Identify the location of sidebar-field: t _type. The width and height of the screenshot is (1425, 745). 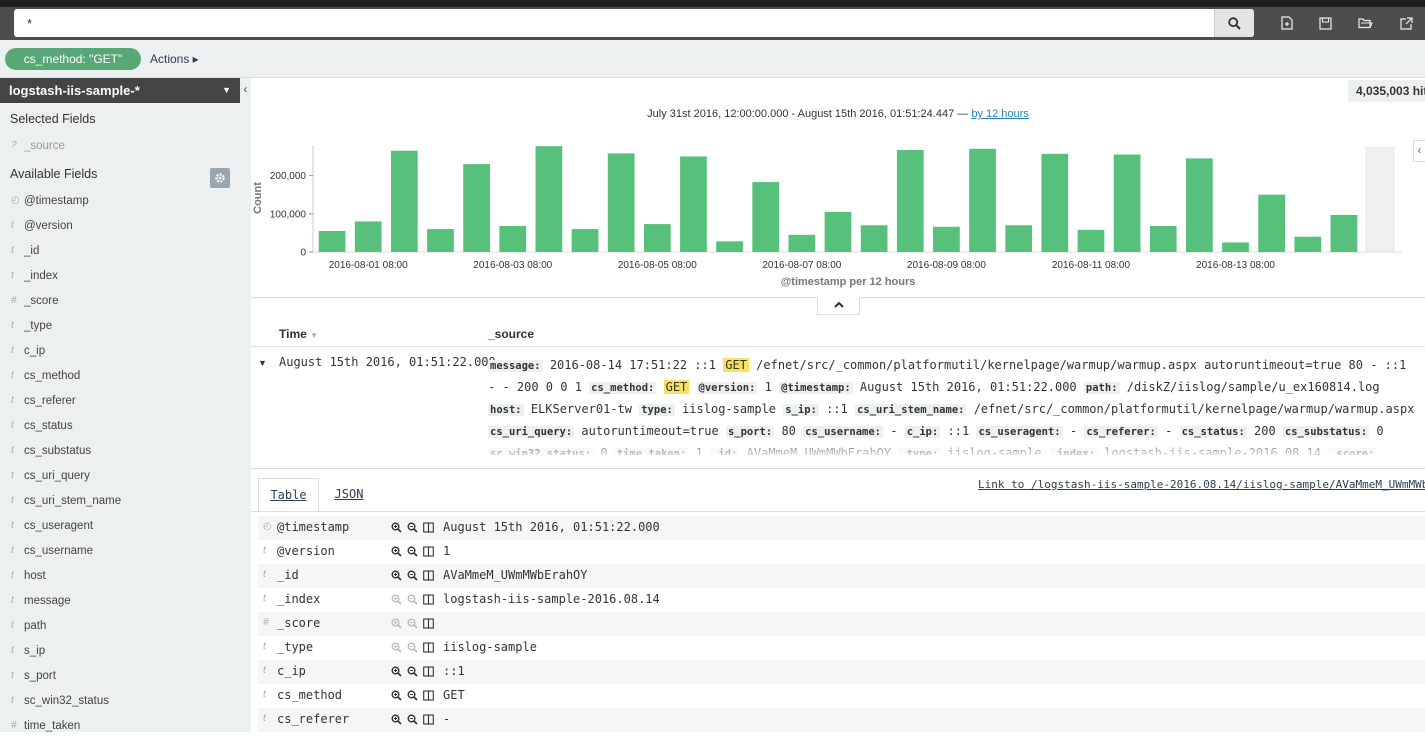
(120, 332).